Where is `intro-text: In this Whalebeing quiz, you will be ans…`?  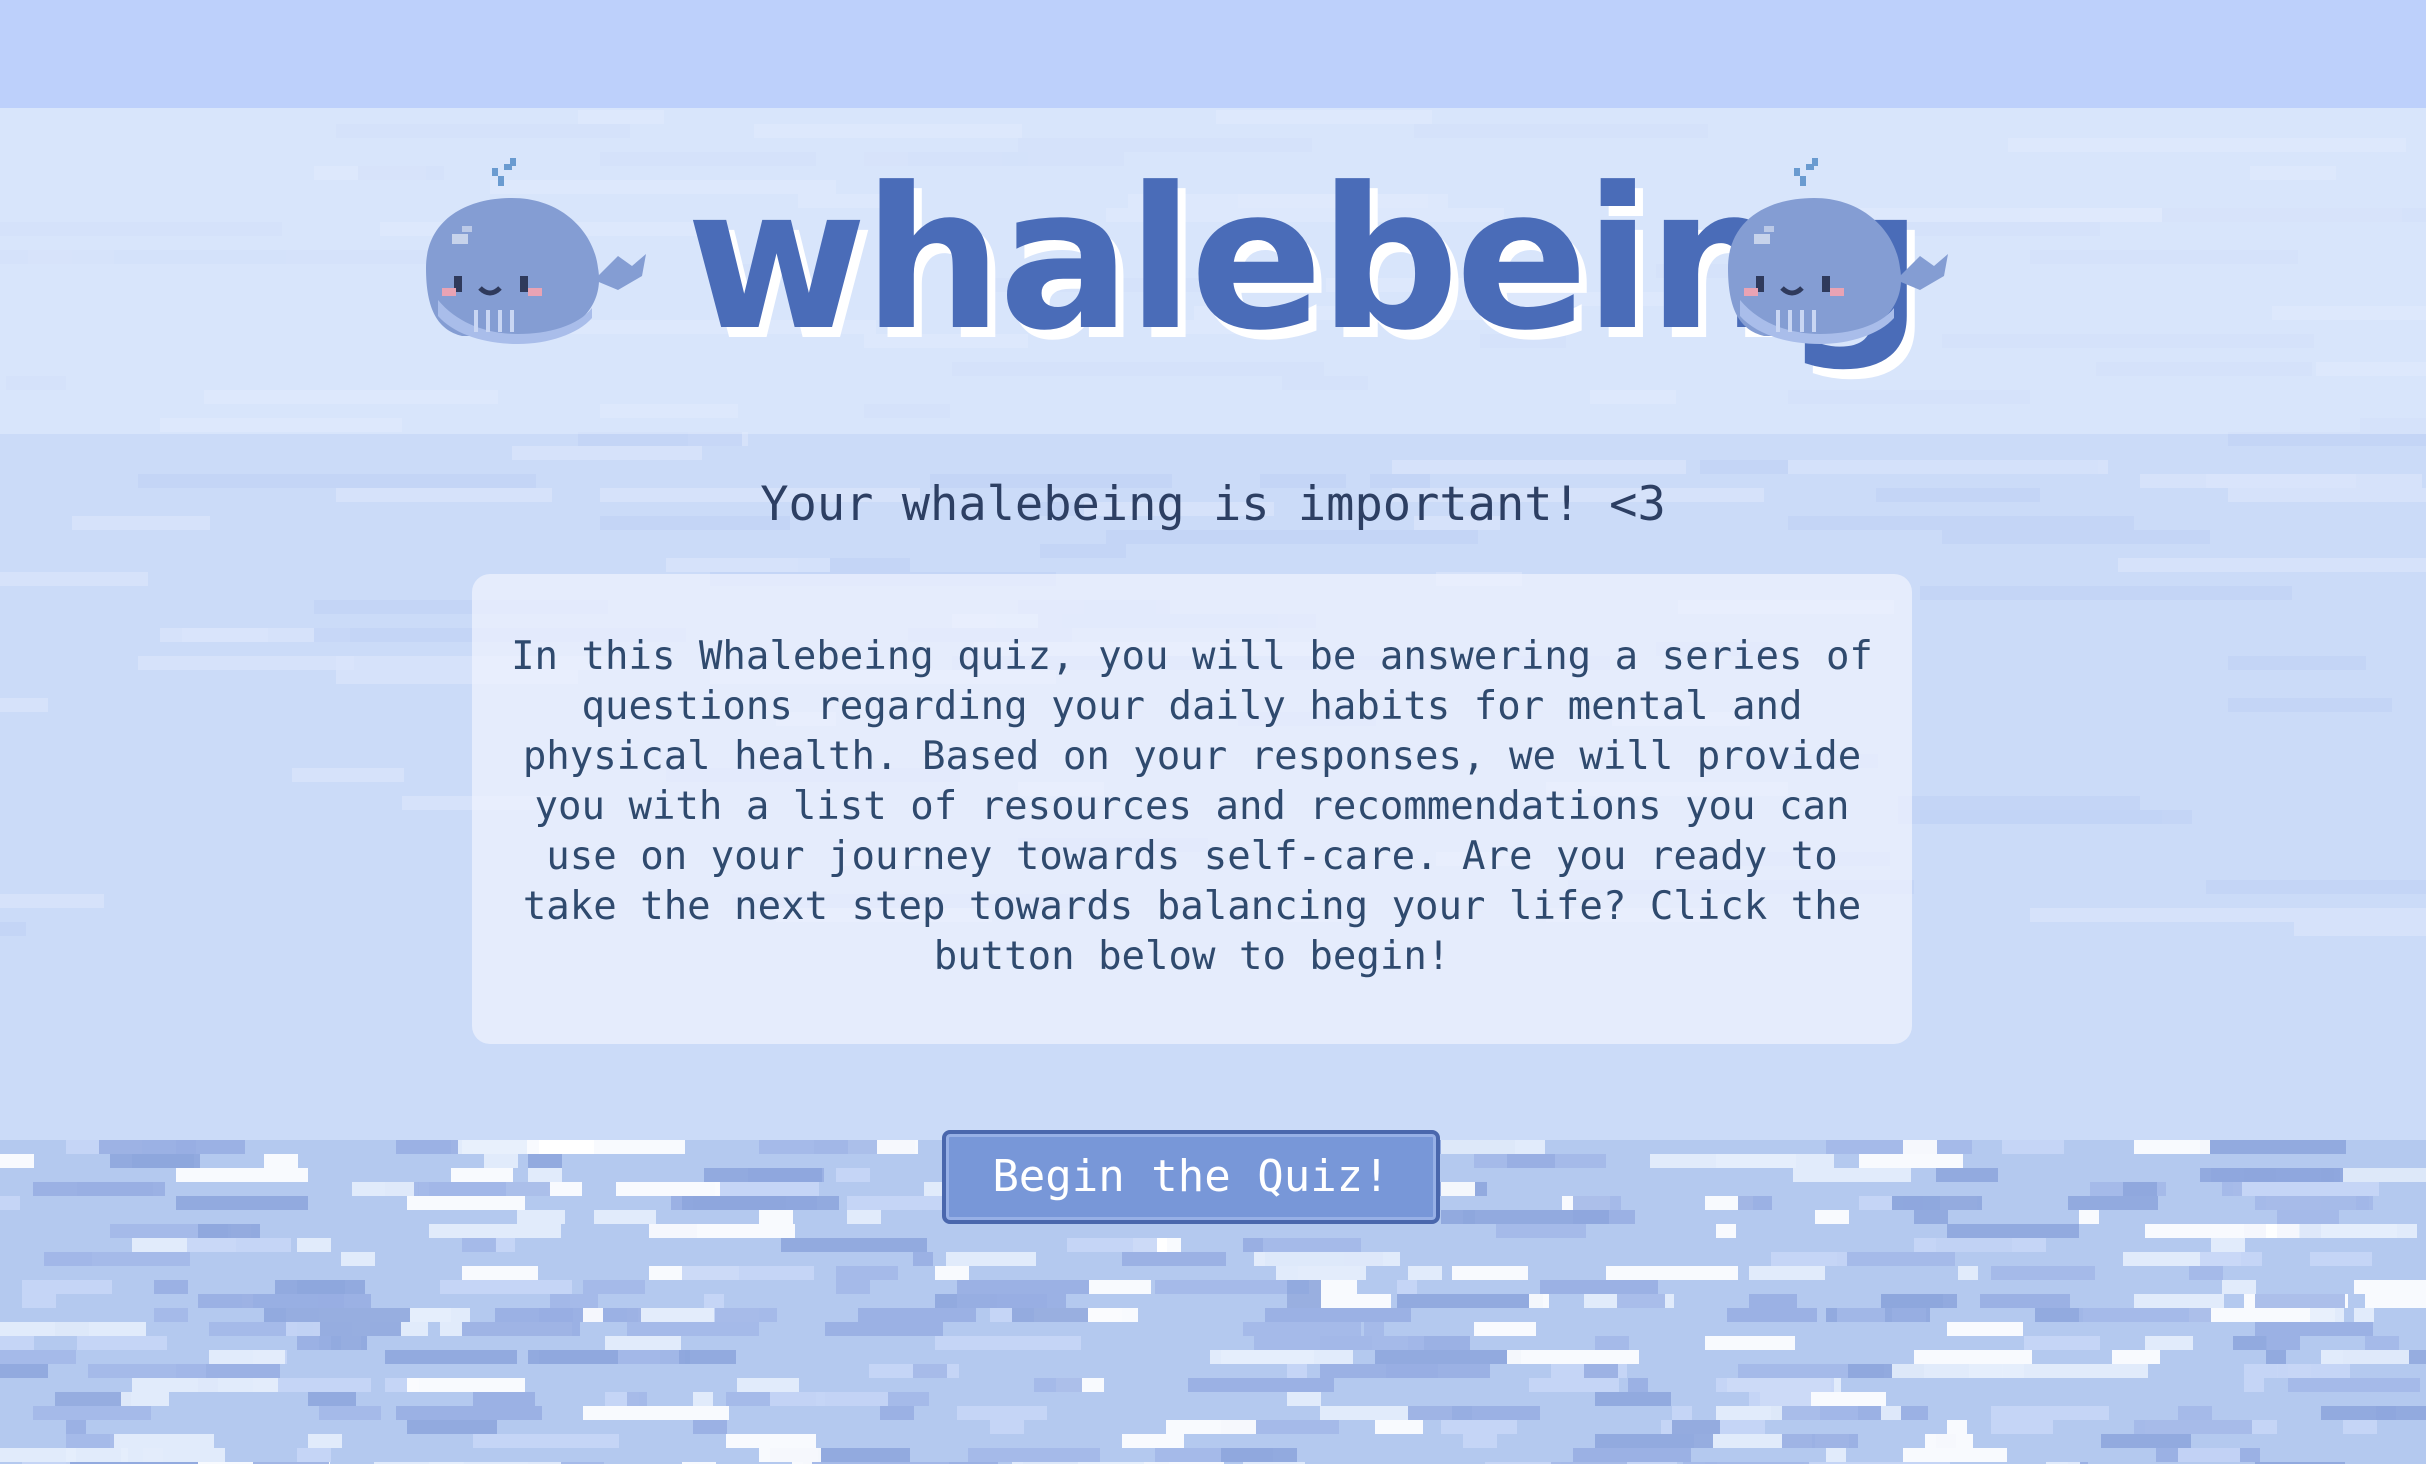
intro-text: In this Whalebeing quiz, you will be ans… is located at coordinates (1192, 806).